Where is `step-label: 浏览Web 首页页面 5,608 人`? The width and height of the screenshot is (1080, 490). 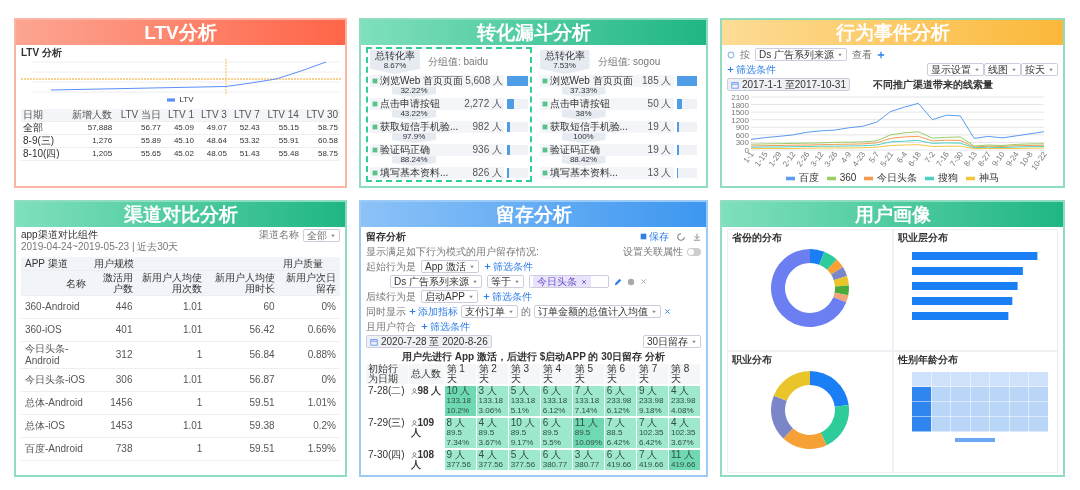 step-label: 浏览Web 首页页面 5,608 人 is located at coordinates (437, 80).